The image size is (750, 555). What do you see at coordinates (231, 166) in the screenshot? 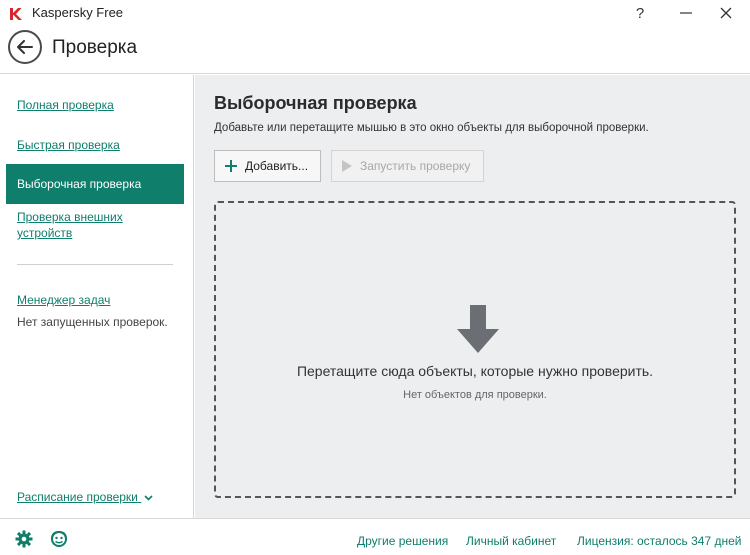
I see `plus-icon` at bounding box center [231, 166].